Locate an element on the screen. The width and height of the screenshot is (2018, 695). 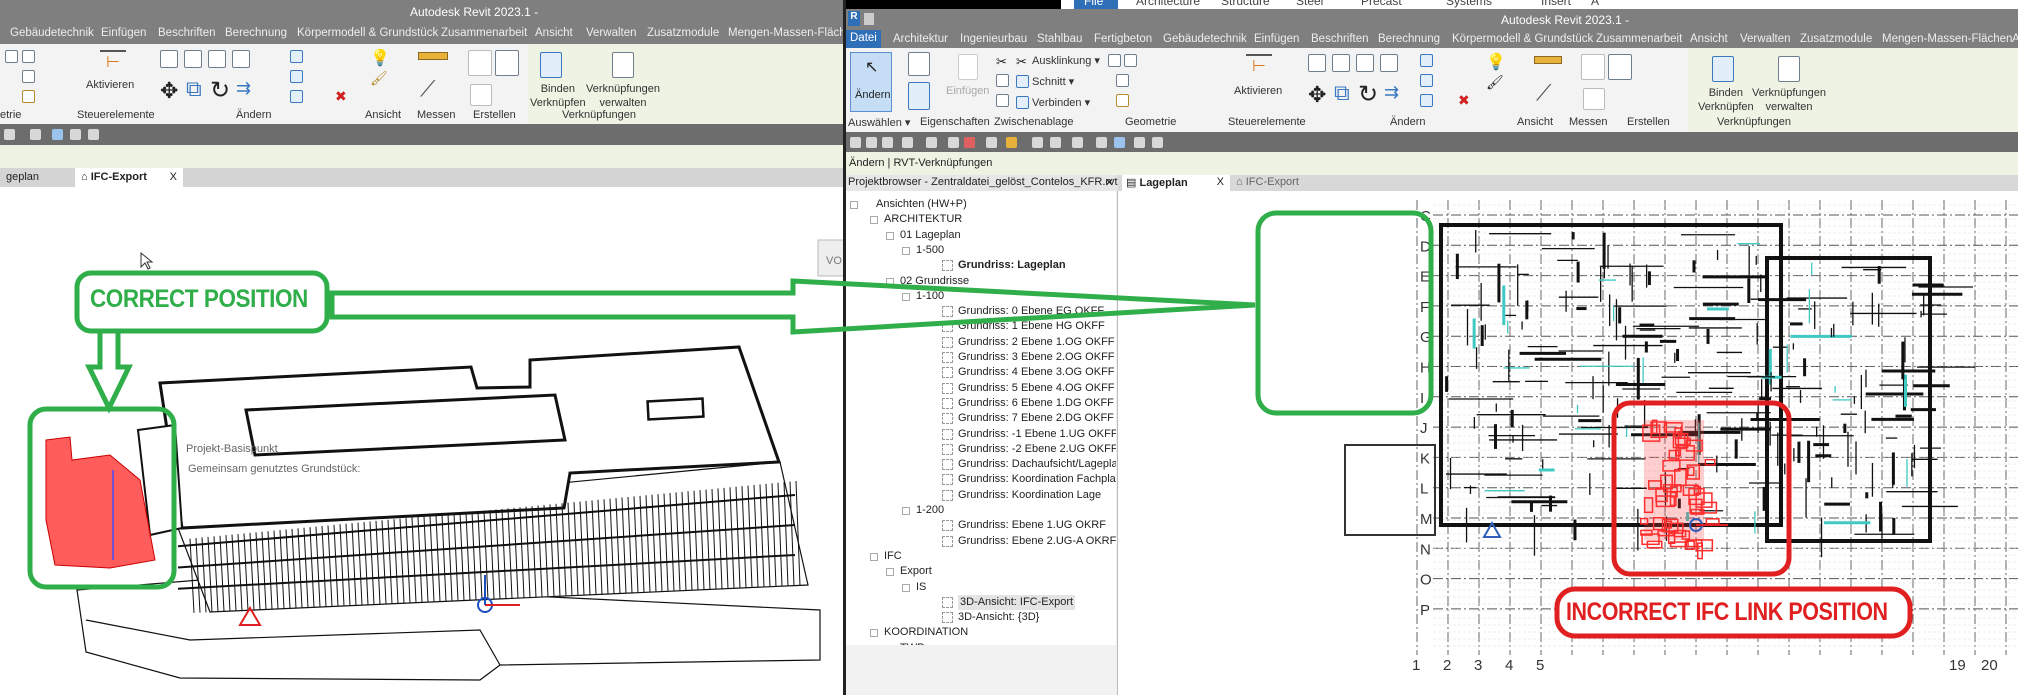
incorrect-position-label: INCORRECT IFC LINK POSITION is located at coordinates (1727, 612).